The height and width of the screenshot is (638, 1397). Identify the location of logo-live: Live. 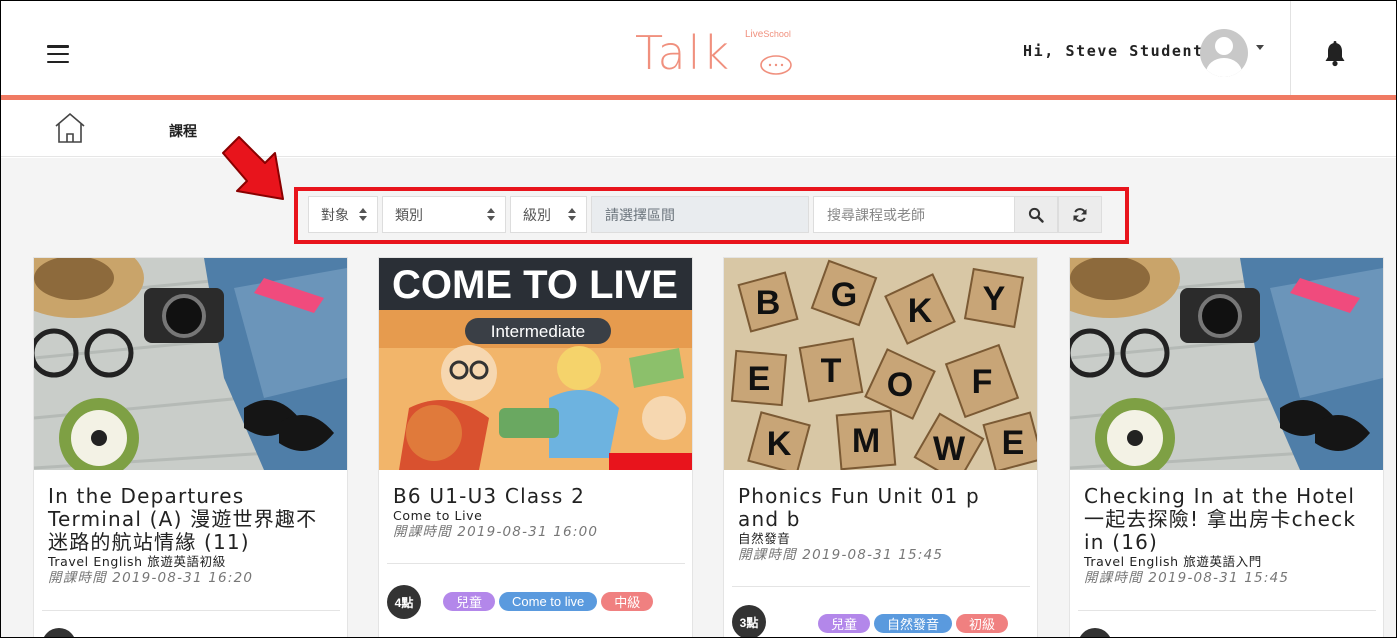
(754, 34).